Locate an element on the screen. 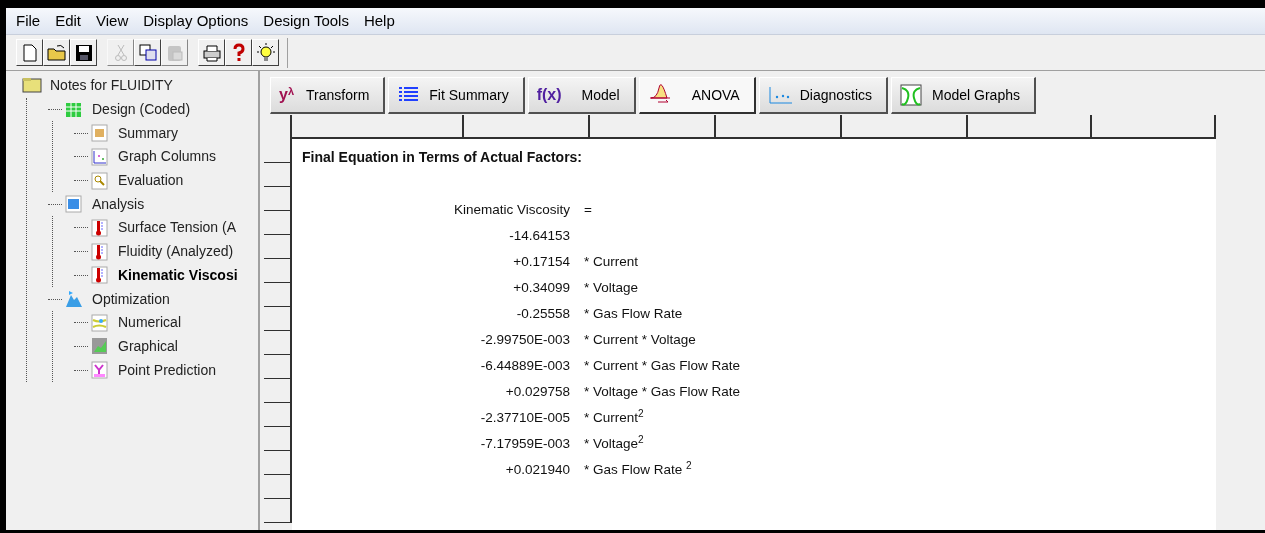 The width and height of the screenshot is (1265, 533). factor-term: * Voltage$^{2}$ is located at coordinates (614, 443).